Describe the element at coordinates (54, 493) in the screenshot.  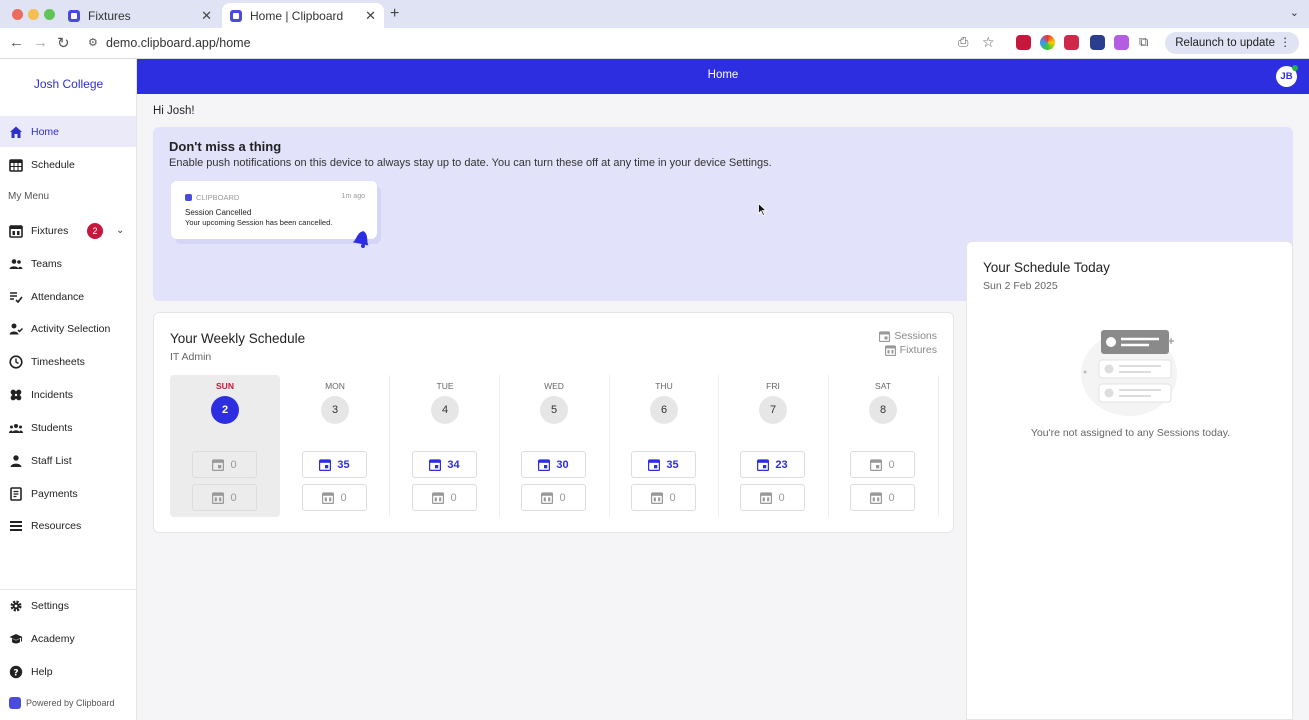
I see `sidebar-item-label: Payments` at that location.